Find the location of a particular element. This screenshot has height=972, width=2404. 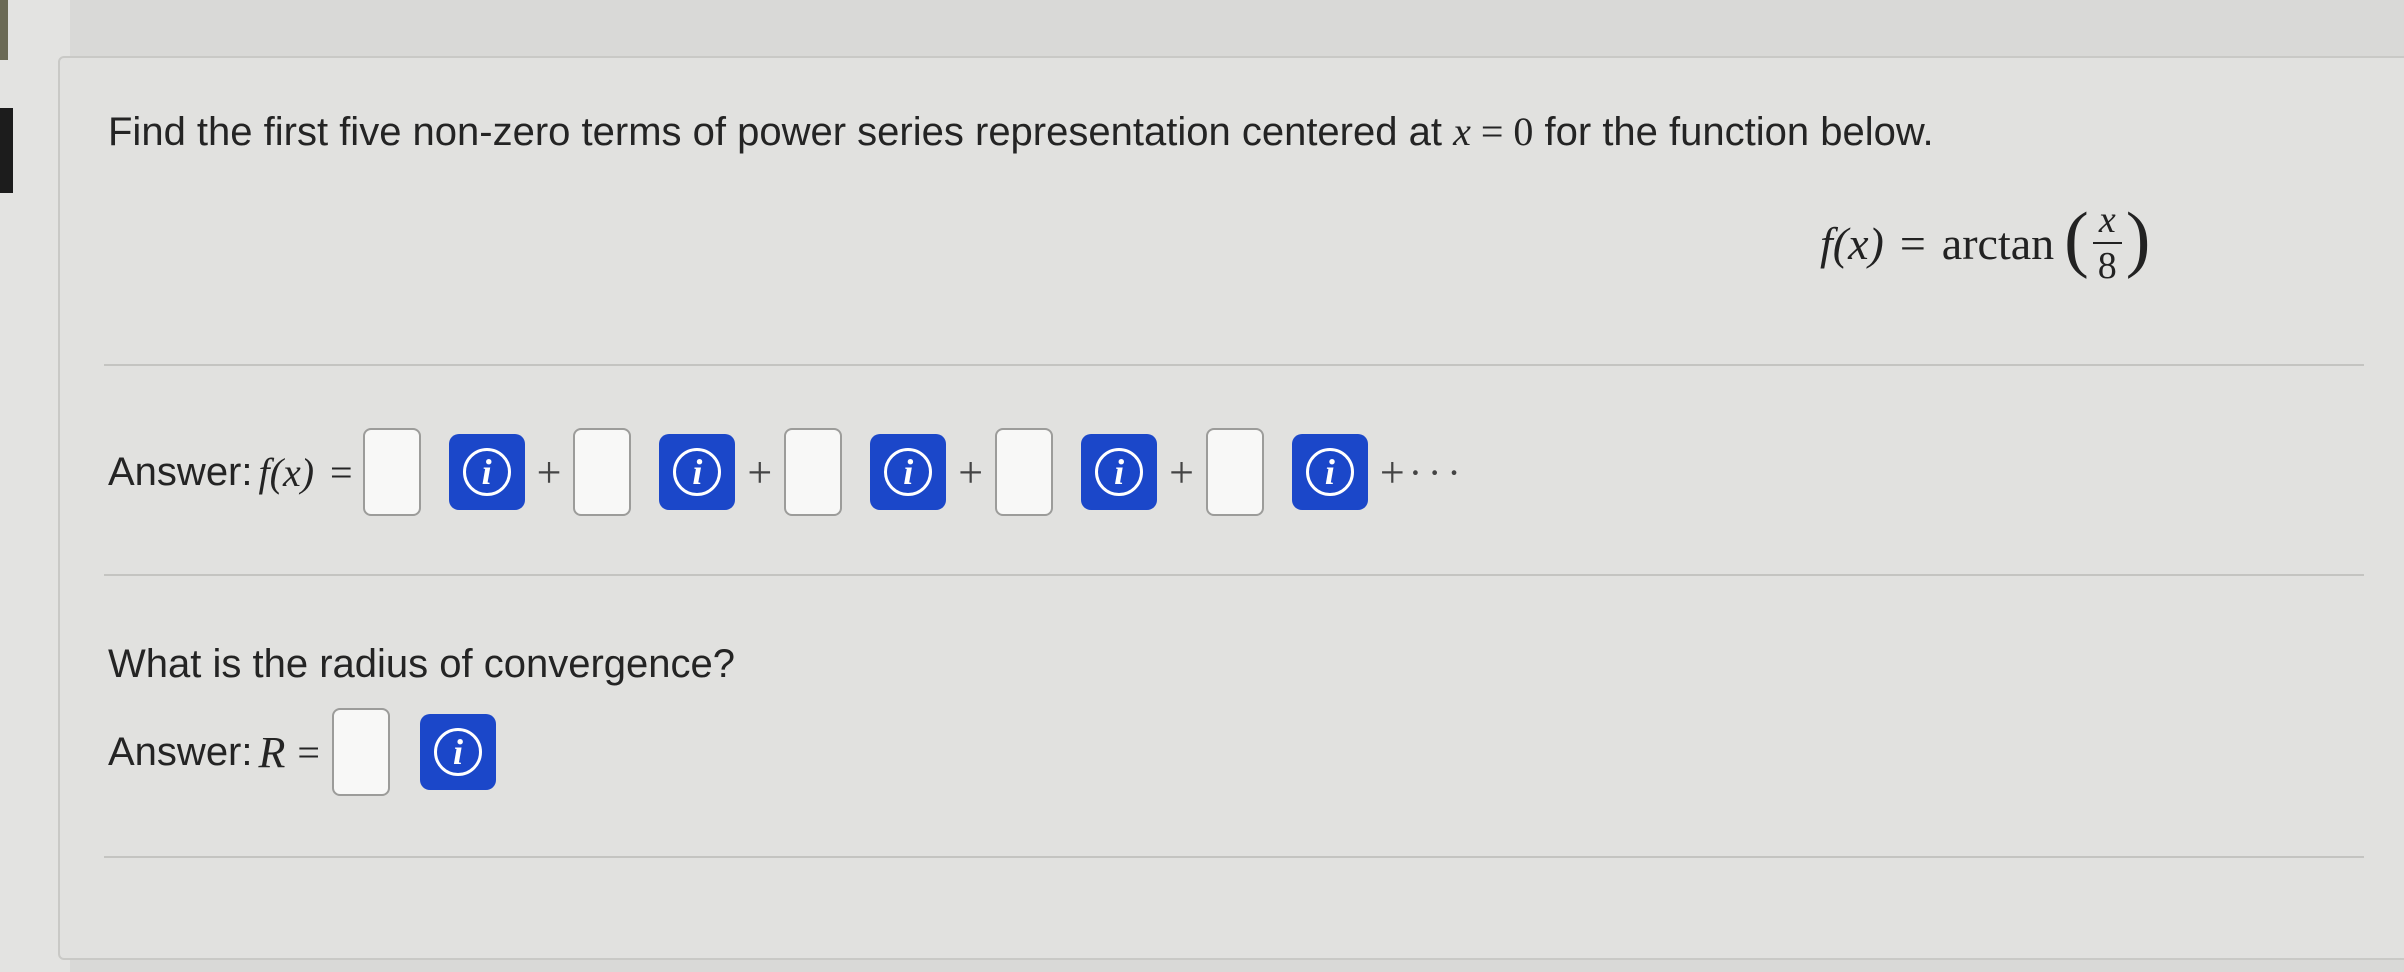

term-4-info-button: i is located at coordinates (1119, 472).